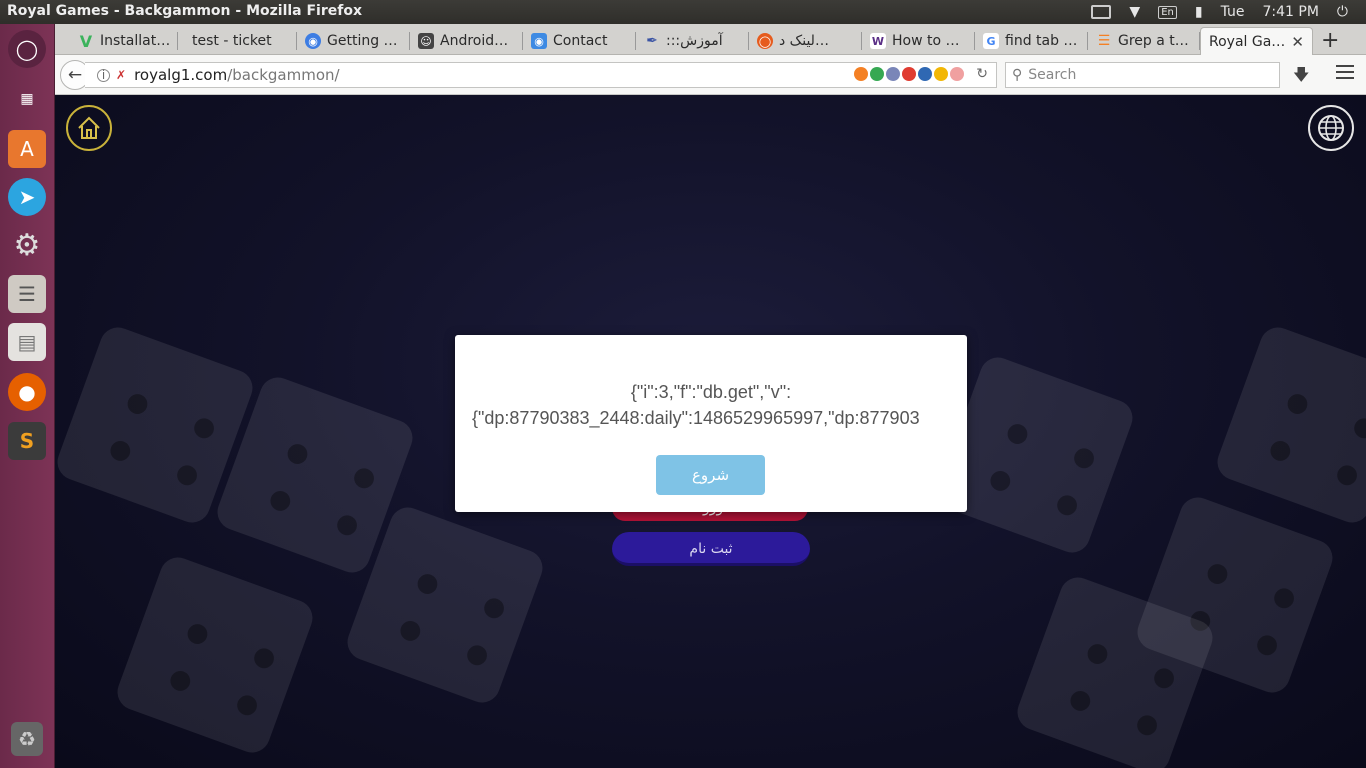  What do you see at coordinates (893, 74) in the screenshot?
I see `php-icon` at bounding box center [893, 74].